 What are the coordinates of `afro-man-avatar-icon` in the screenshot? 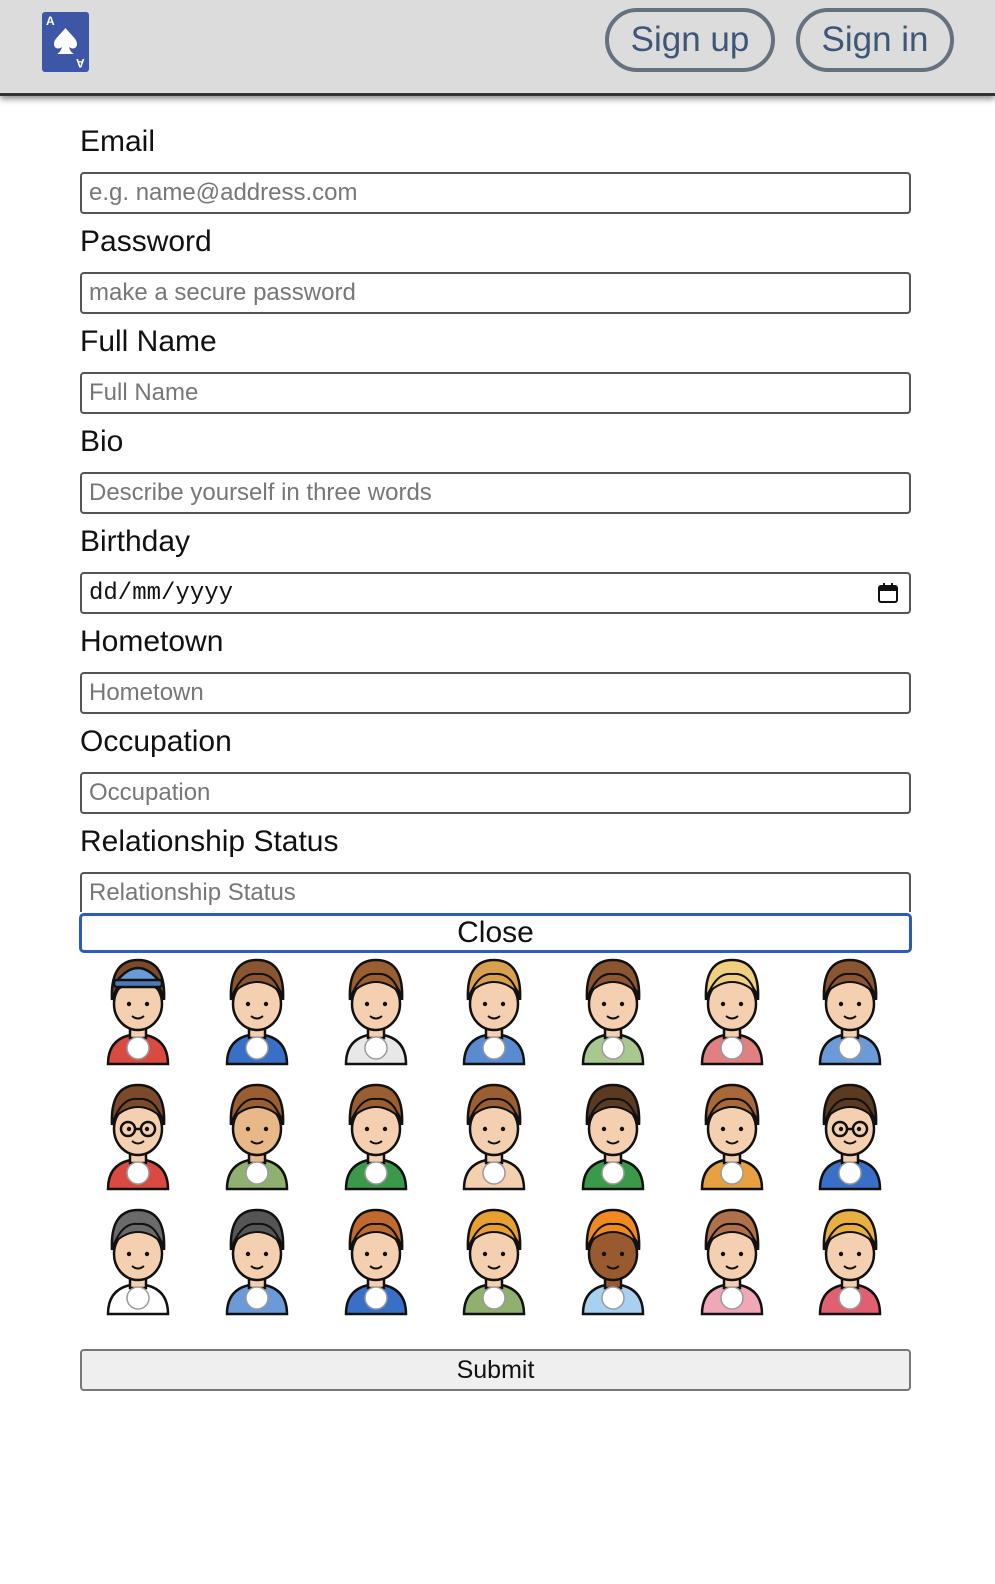 It's located at (850, 1012).